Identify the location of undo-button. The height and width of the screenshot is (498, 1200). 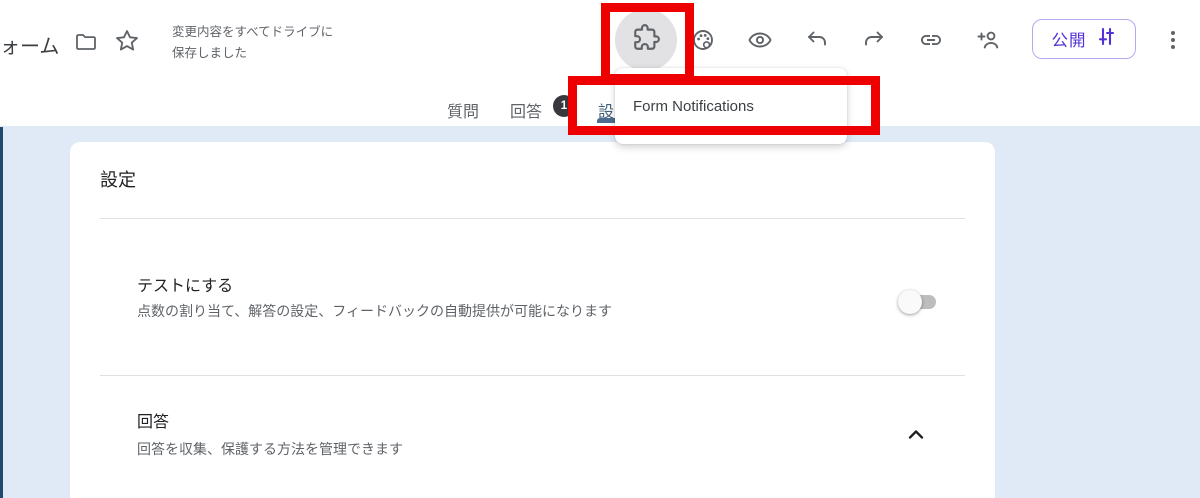
(817, 40).